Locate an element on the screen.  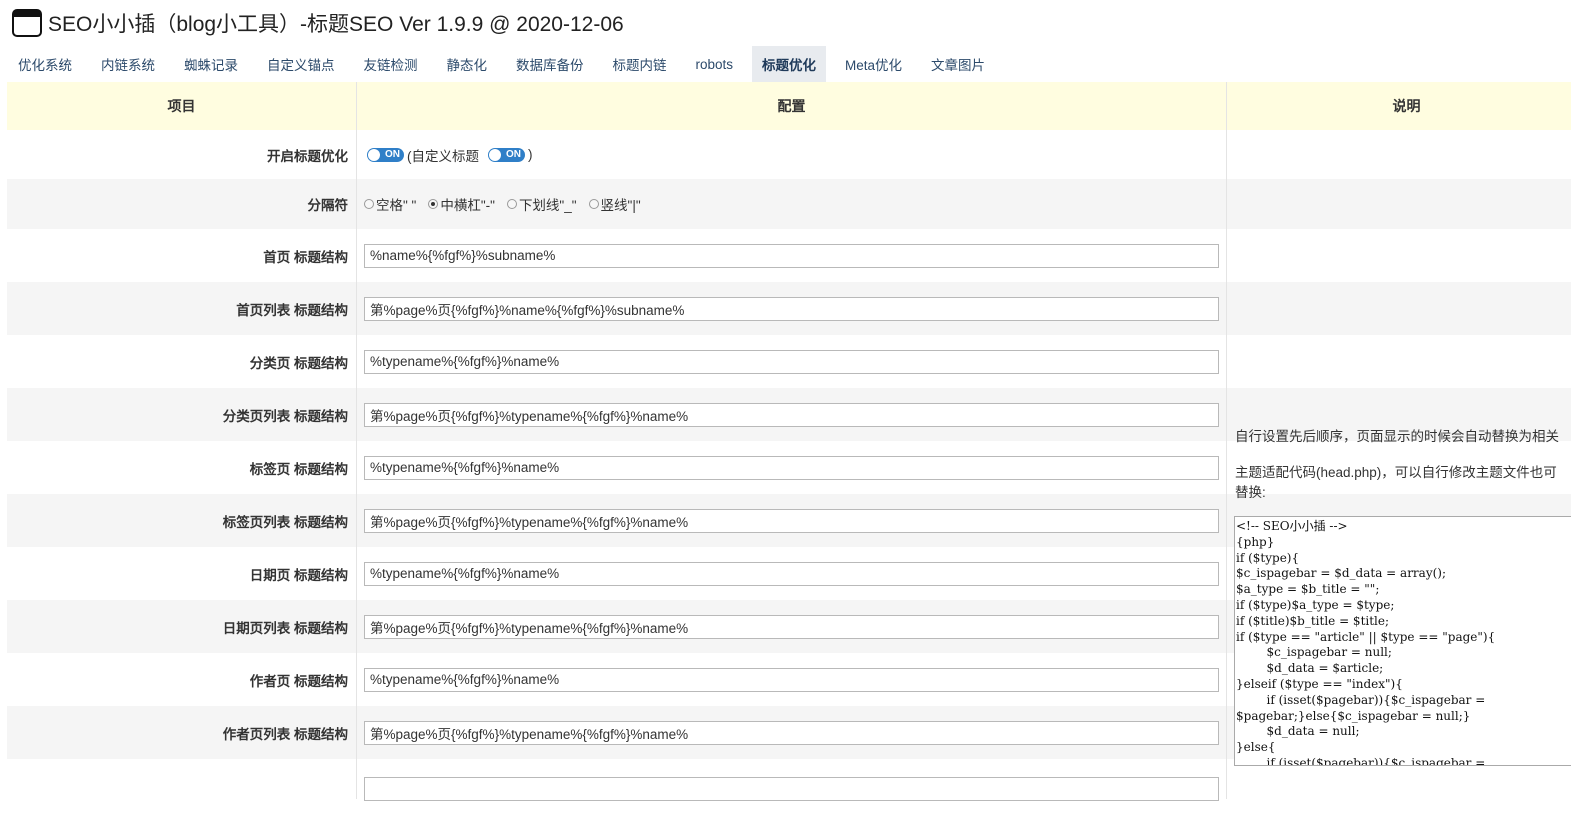
header-config: 配置 is located at coordinates (792, 106).